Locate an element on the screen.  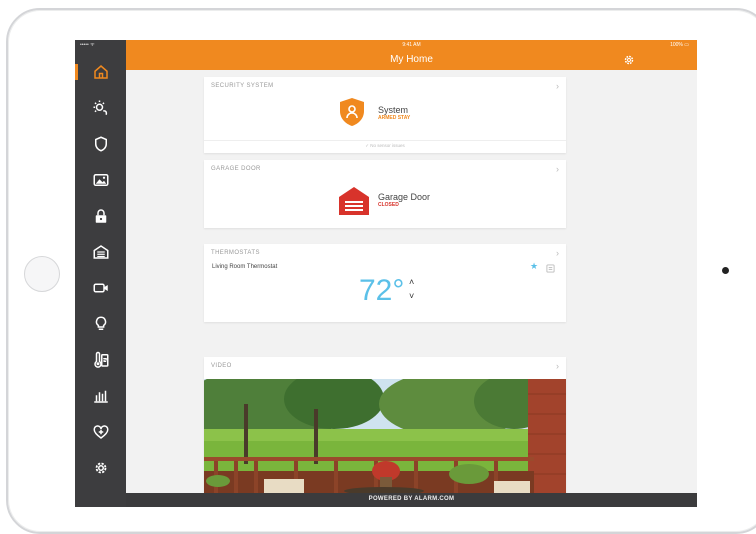
page-title: My Home is located at coordinates (411, 59).